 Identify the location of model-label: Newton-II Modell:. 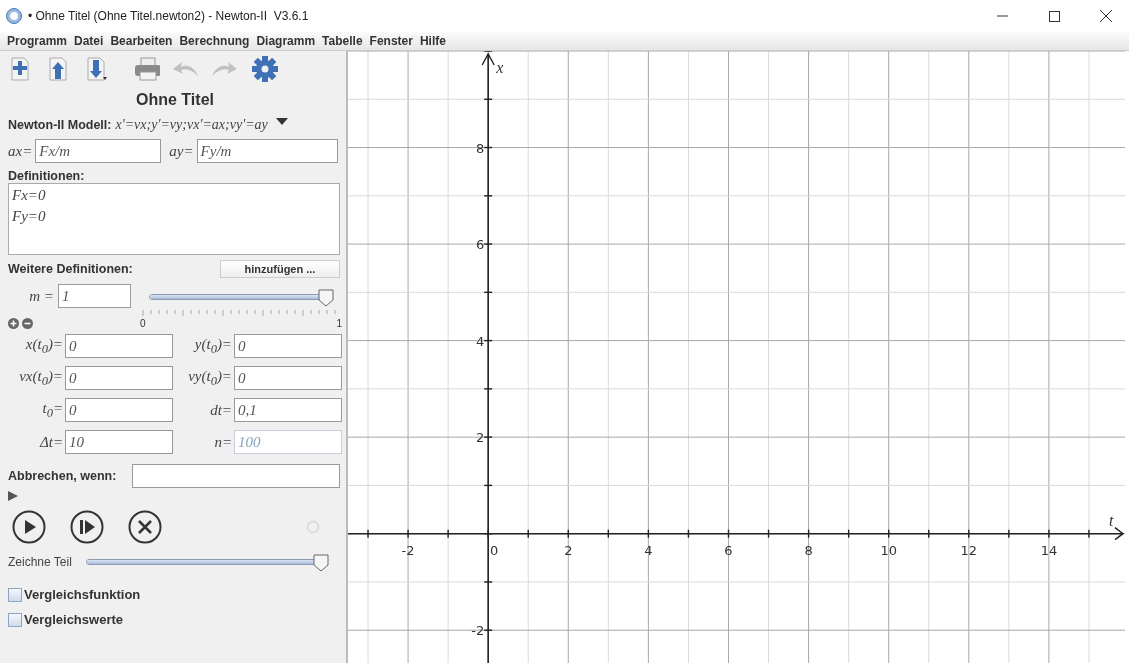
(60, 125).